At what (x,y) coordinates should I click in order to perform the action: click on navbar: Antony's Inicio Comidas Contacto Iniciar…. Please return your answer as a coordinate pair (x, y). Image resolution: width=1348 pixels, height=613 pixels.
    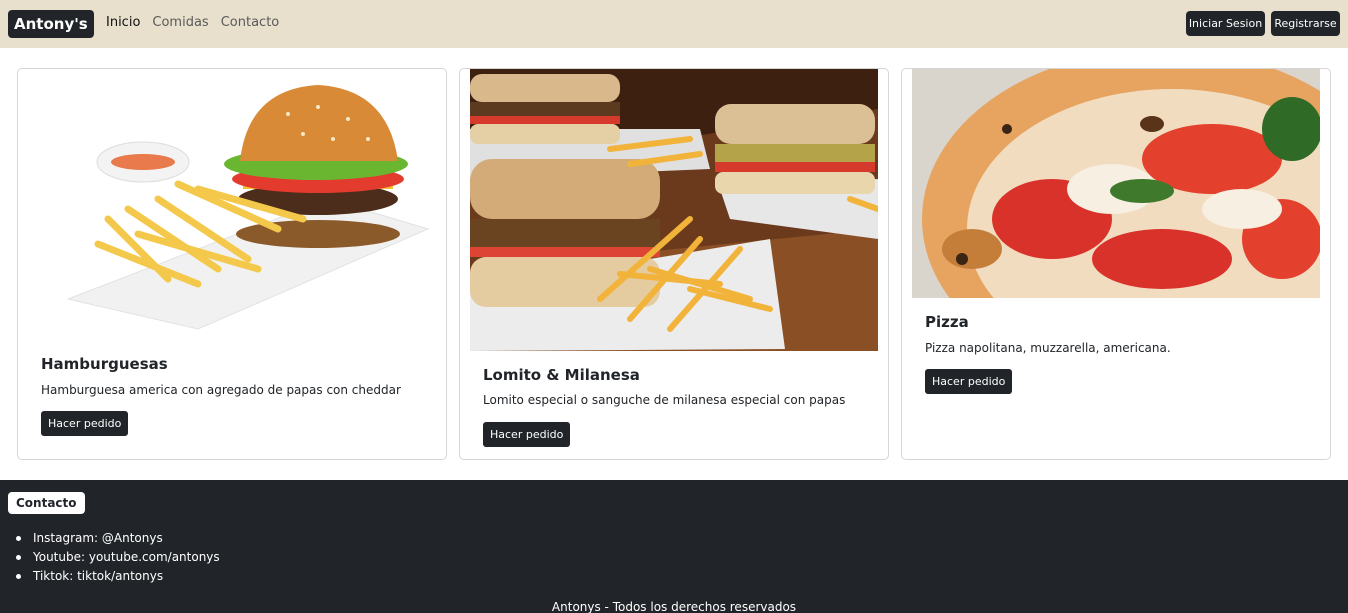
    Looking at the image, I should click on (674, 24).